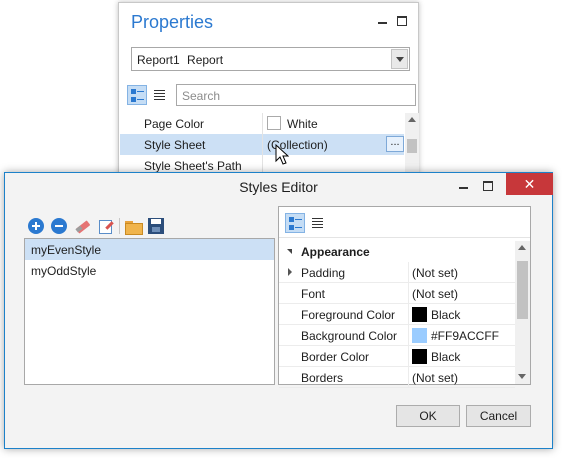 This screenshot has width=562, height=458. Describe the element at coordinates (404, 222) in the screenshot. I see `property-grid-toolbar` at that location.